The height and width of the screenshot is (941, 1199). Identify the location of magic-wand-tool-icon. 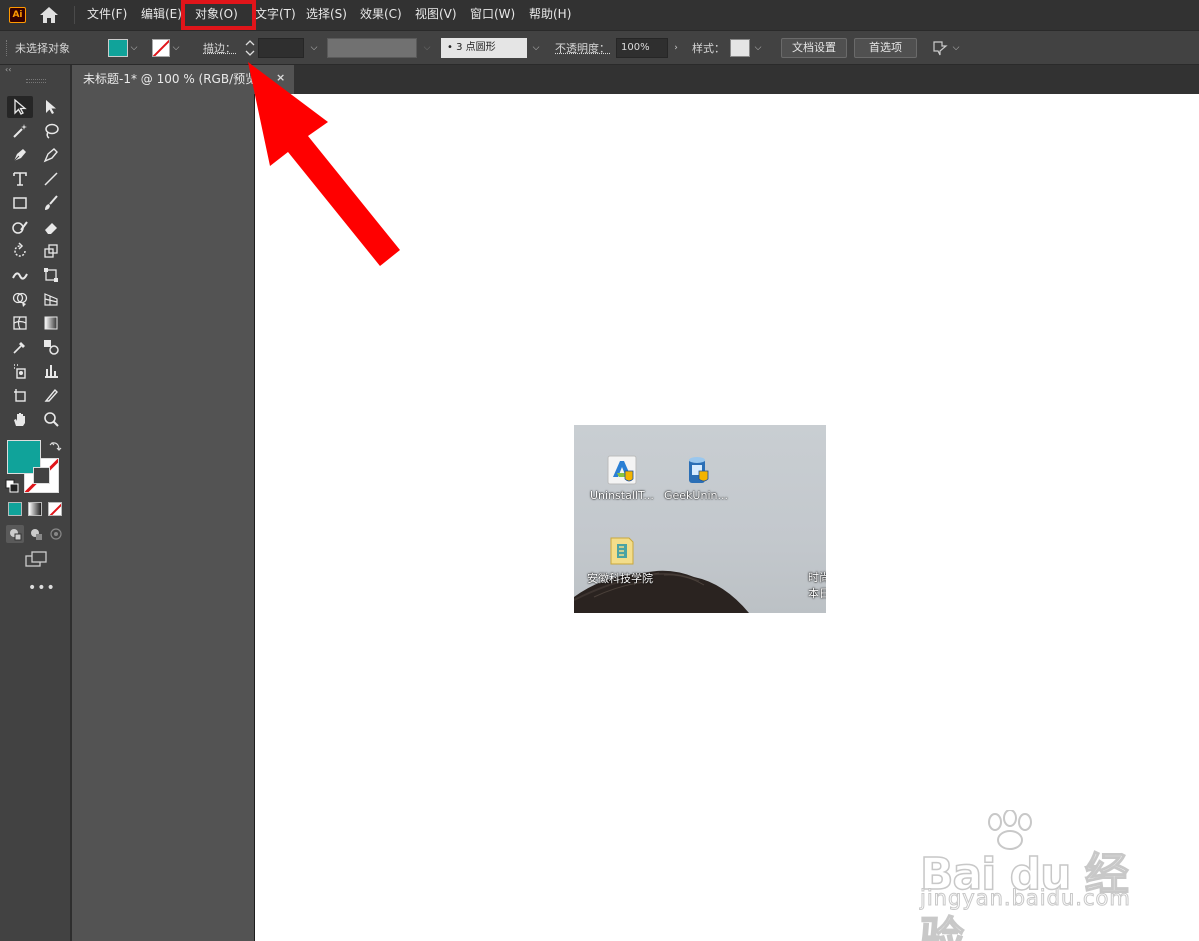
(20, 131).